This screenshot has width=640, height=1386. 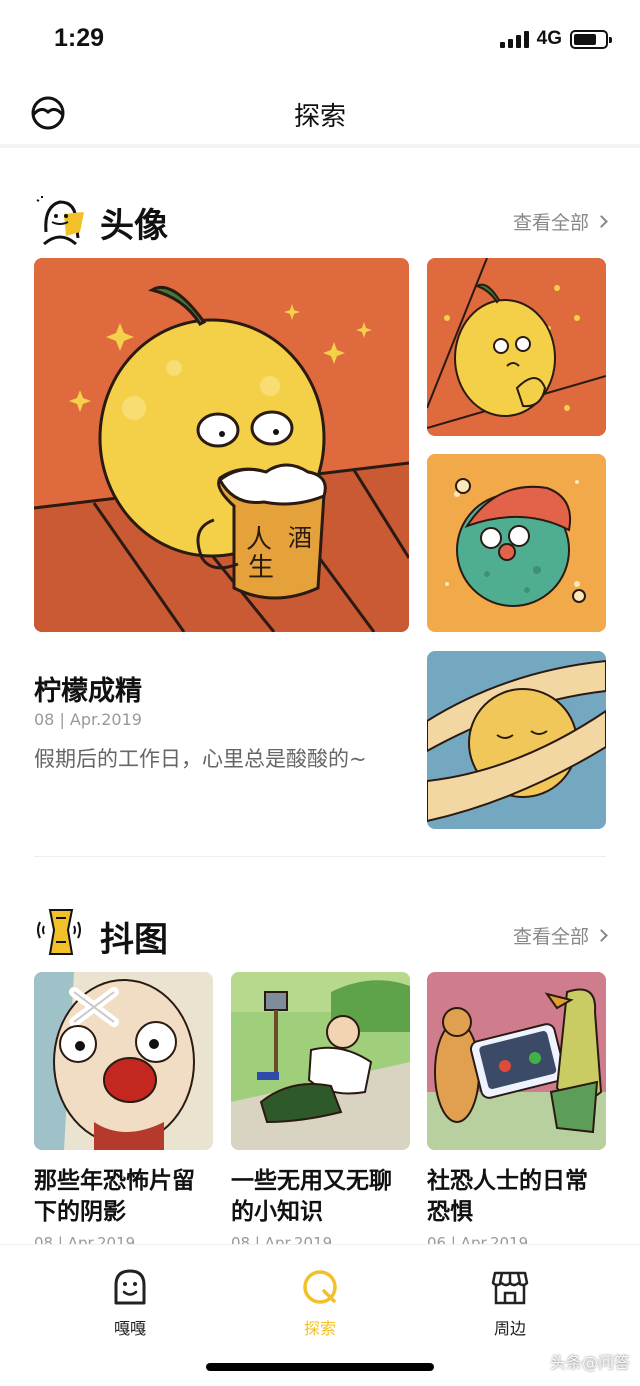 I want to click on tab-label: 周边, so click(x=509, y=1328).